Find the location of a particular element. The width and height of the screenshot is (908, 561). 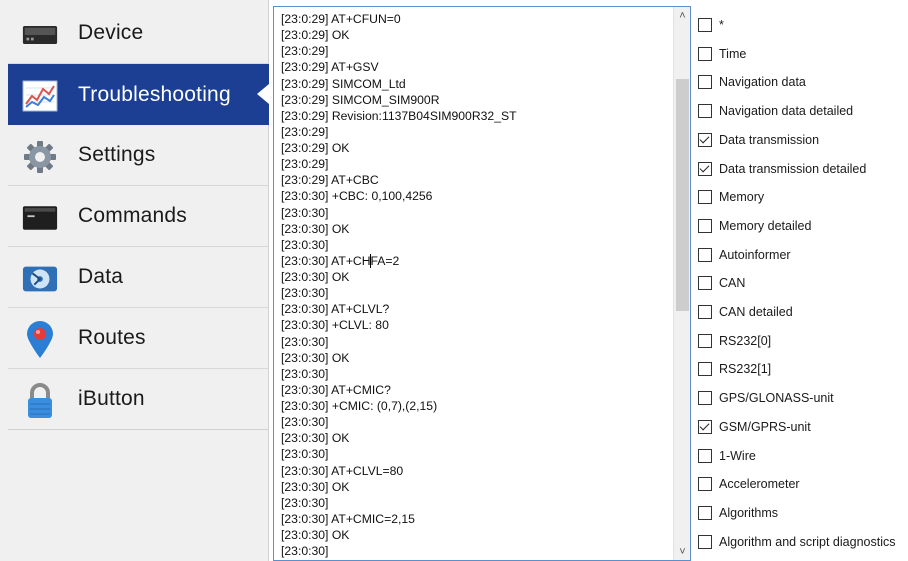

log-scrollbar: ˄ ˅ is located at coordinates (681, 283).